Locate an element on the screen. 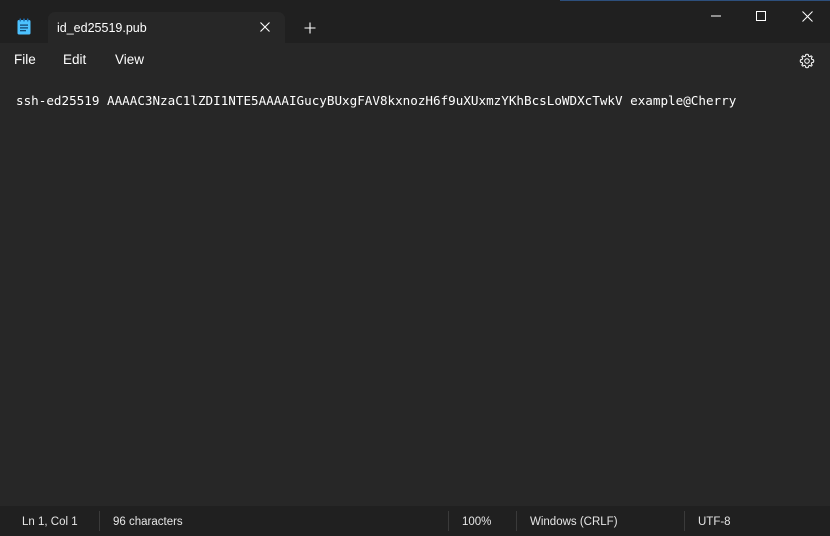 The height and width of the screenshot is (536, 830). status-character-count: 96 characters is located at coordinates (148, 522).